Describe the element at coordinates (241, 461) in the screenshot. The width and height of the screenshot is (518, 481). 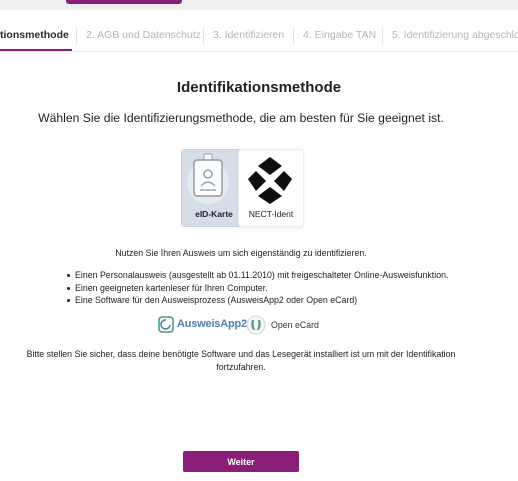
I see `next-button: Weiter` at that location.